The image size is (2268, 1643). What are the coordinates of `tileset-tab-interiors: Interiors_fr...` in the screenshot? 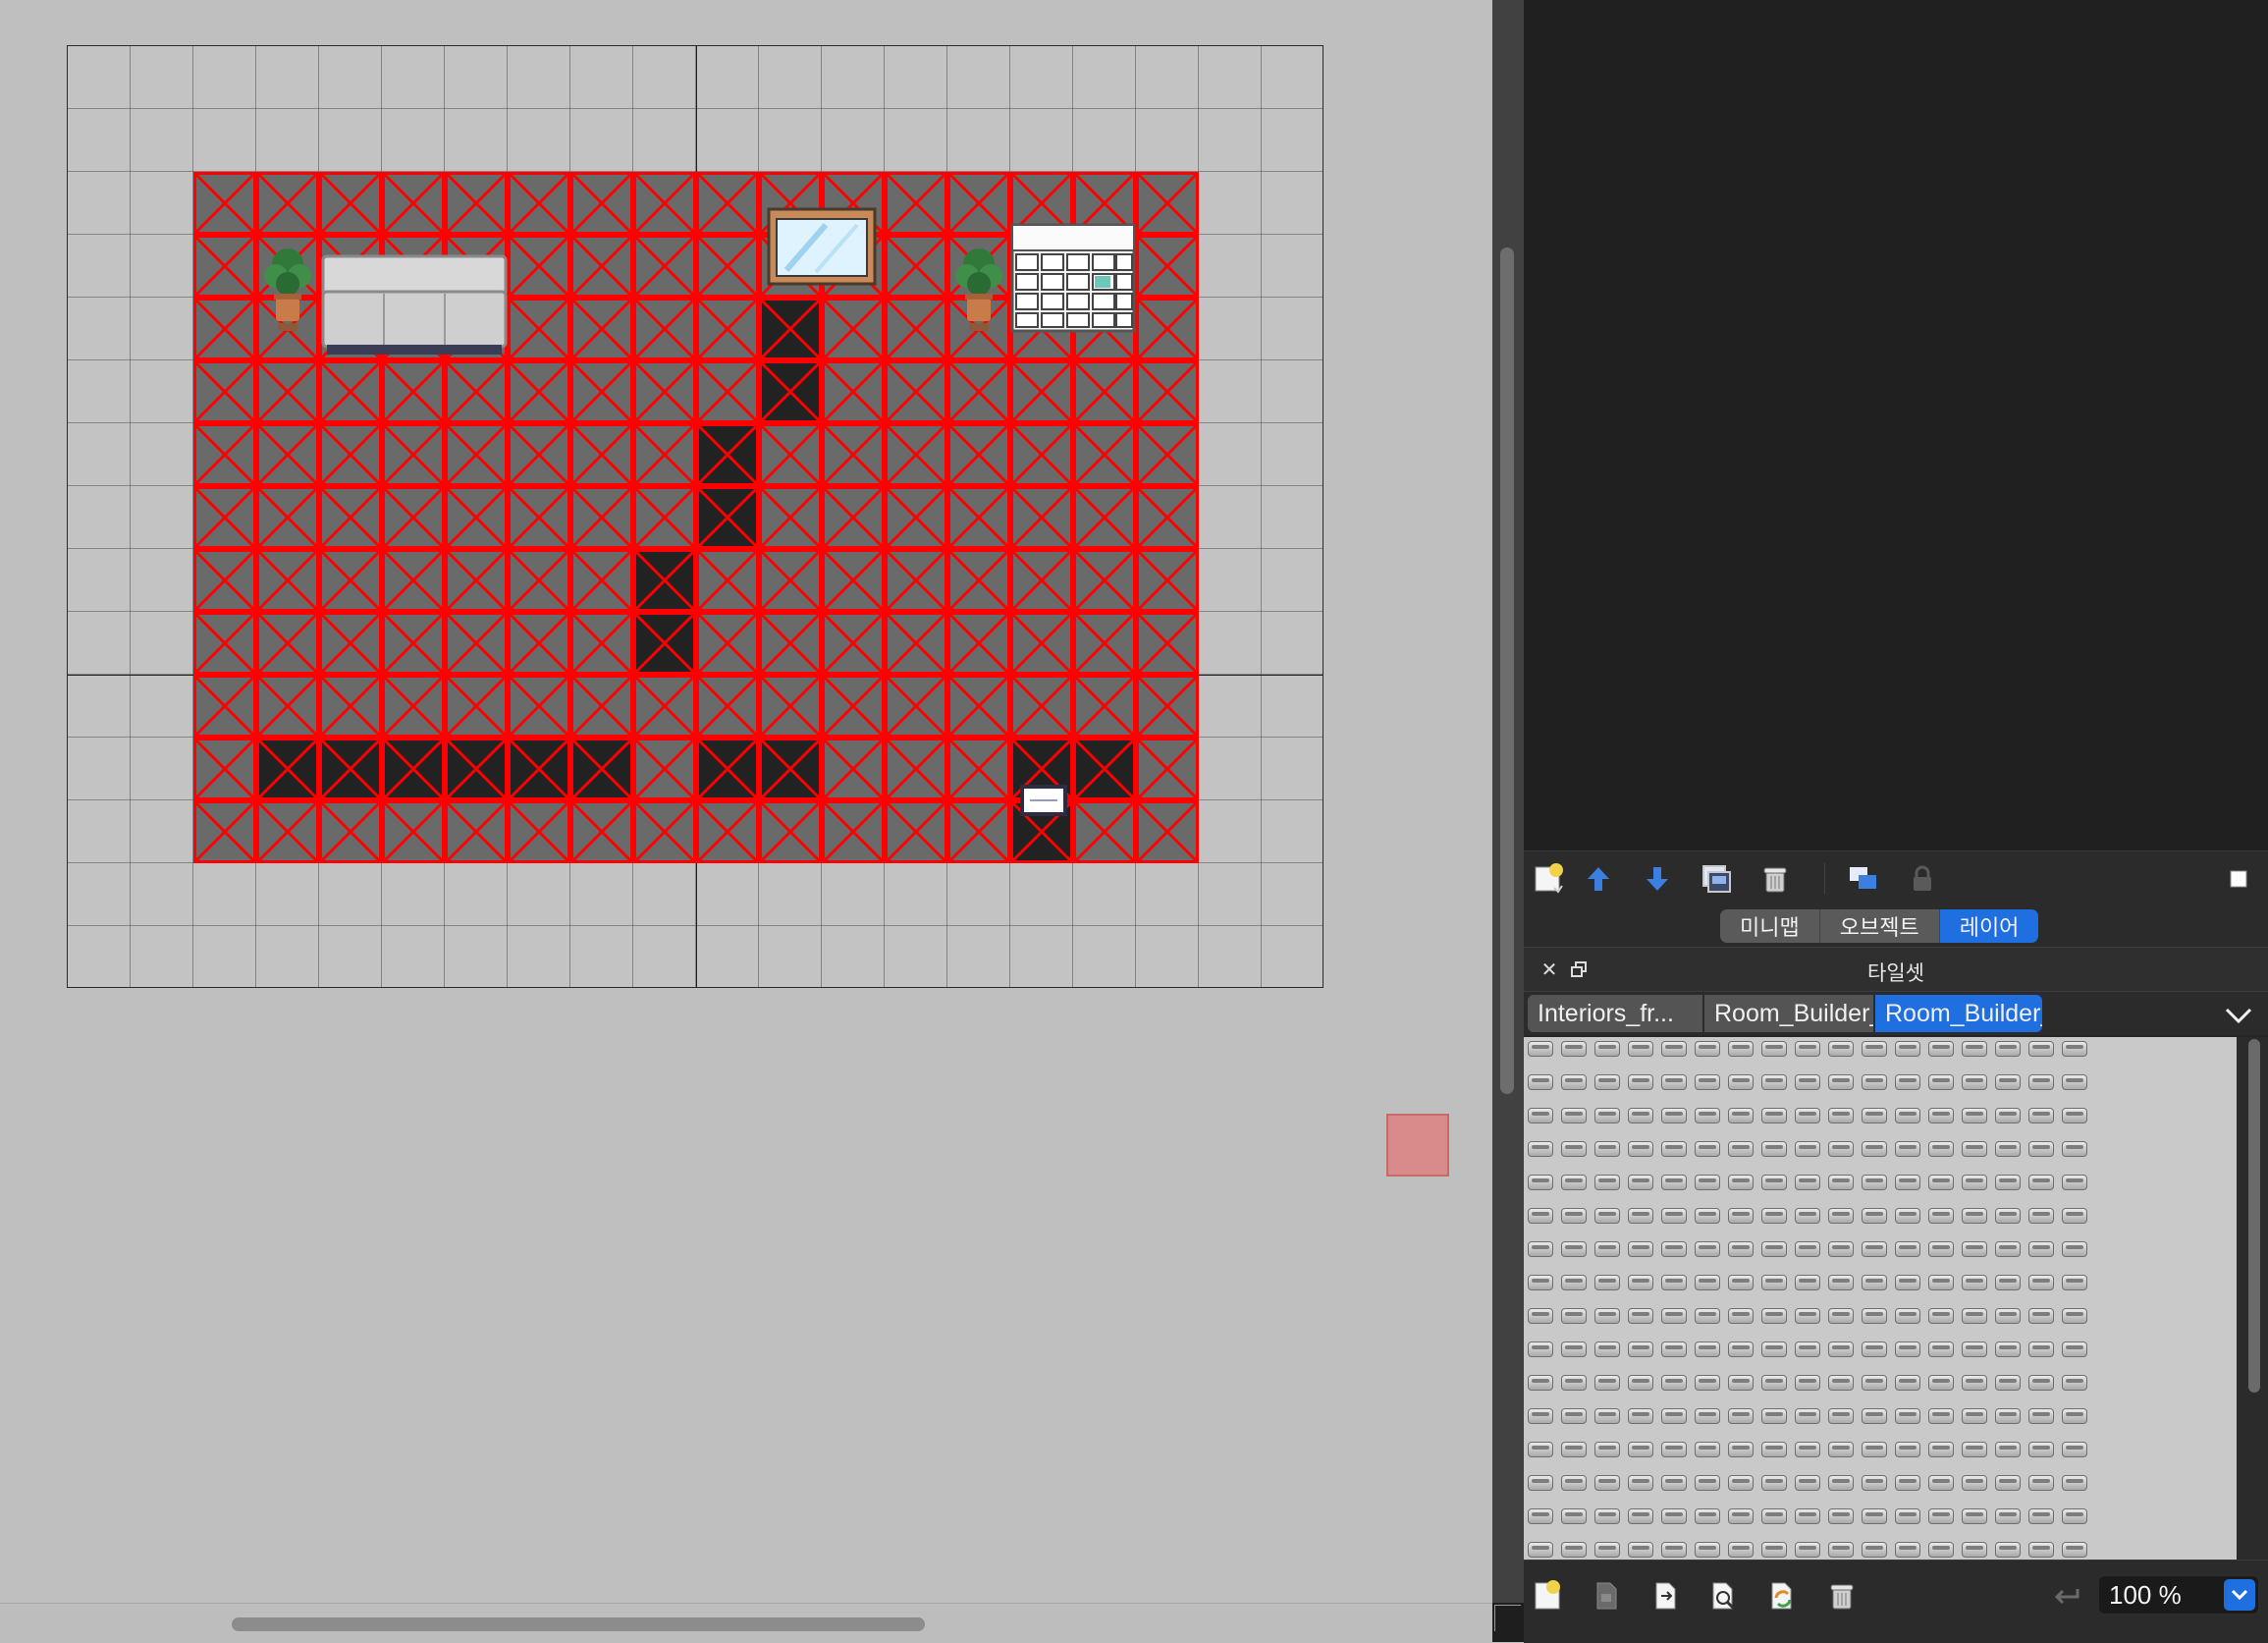 It's located at (1615, 1013).